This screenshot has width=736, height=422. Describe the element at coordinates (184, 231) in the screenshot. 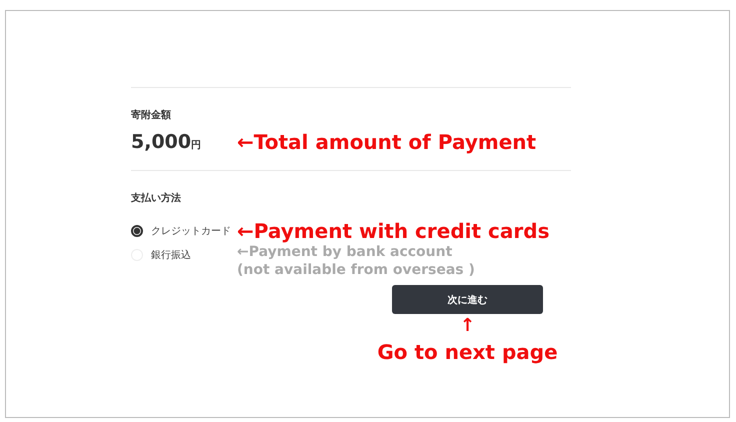

I see `radio-option: クレジットカード` at that location.